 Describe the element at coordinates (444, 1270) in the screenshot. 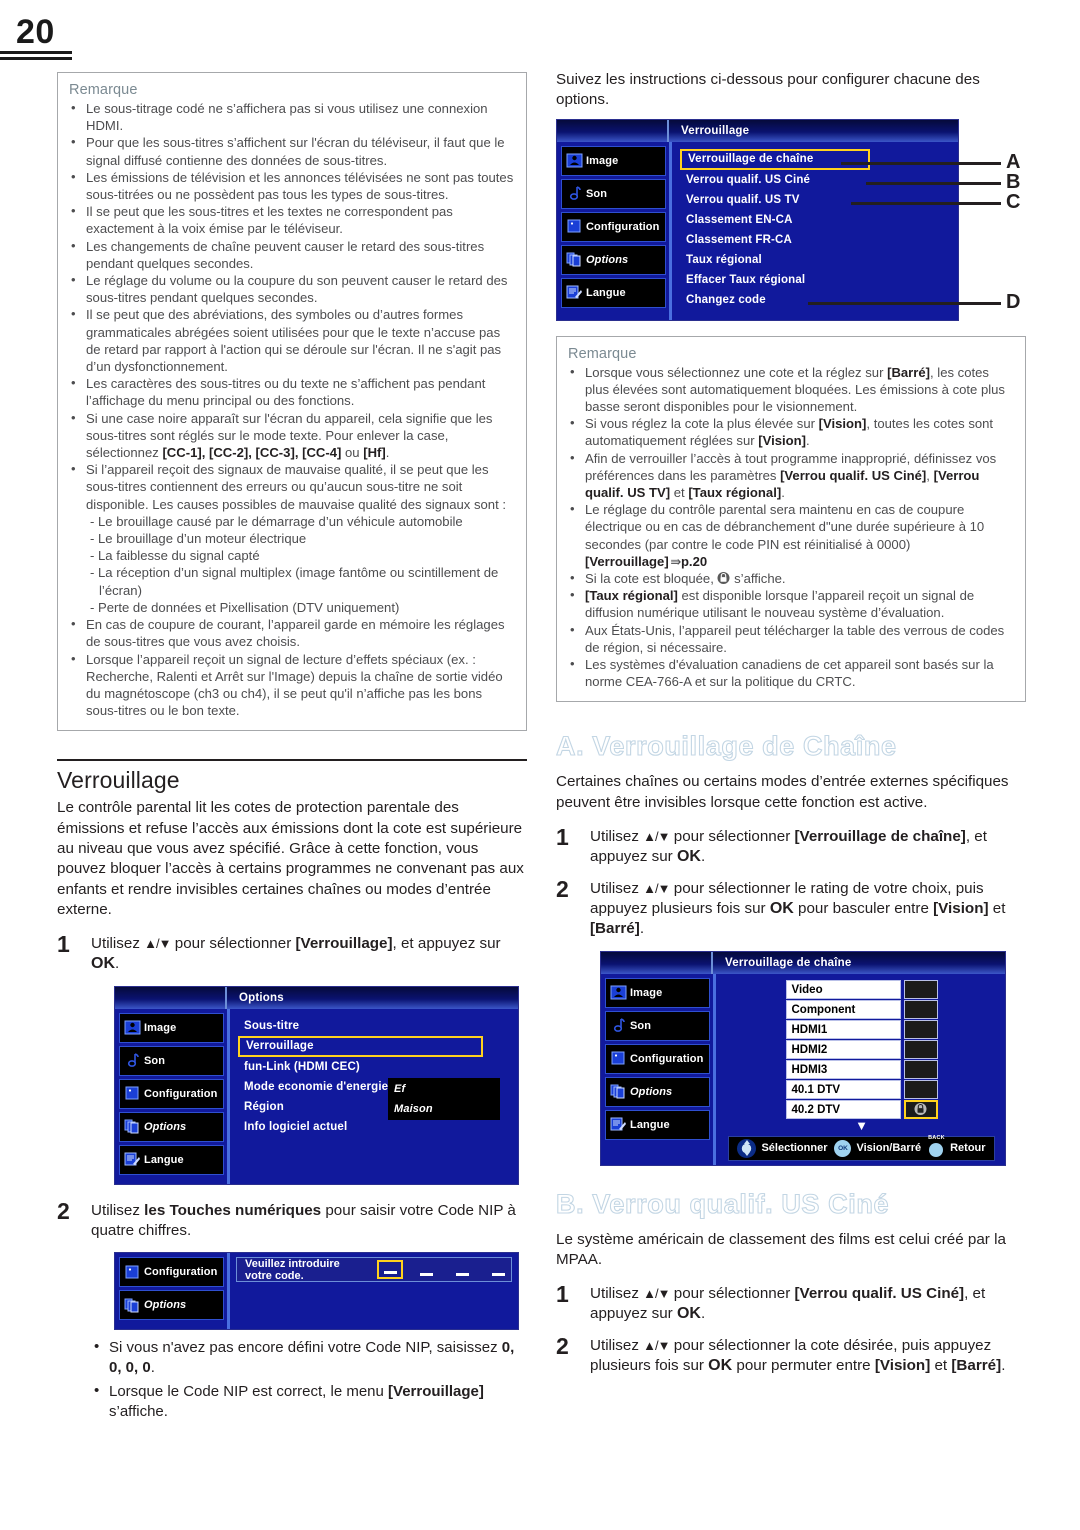

I see `pin-digit-group` at that location.